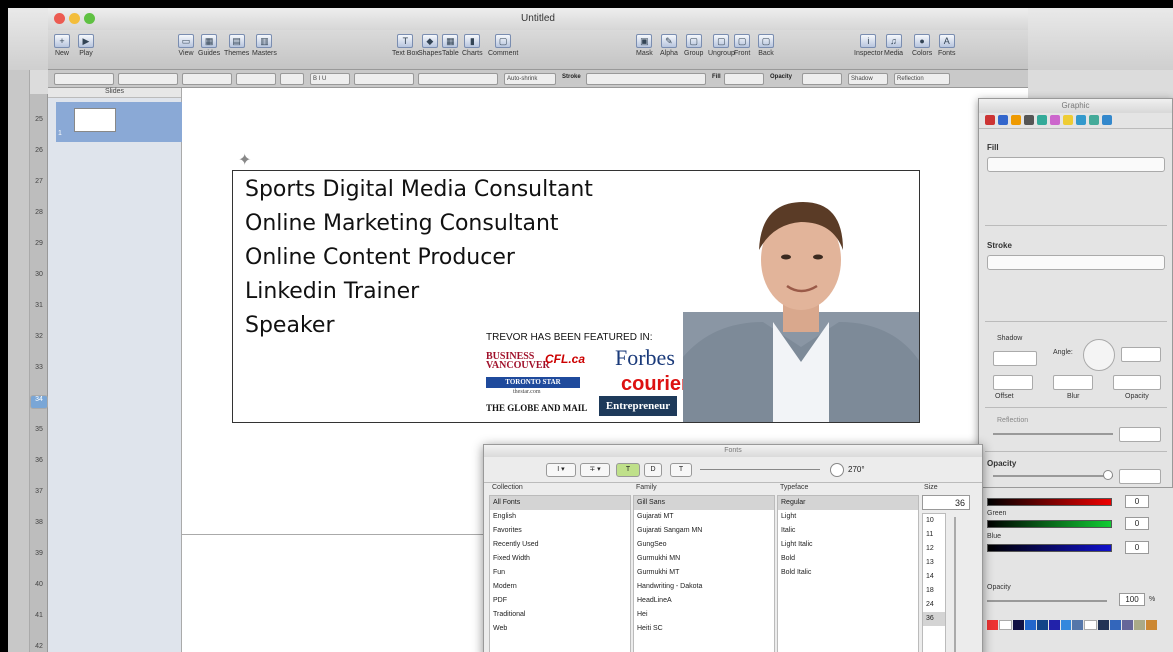 This screenshot has height=652, width=1173. Describe the element at coordinates (1099, 355) in the screenshot. I see `angle-wheel` at that location.